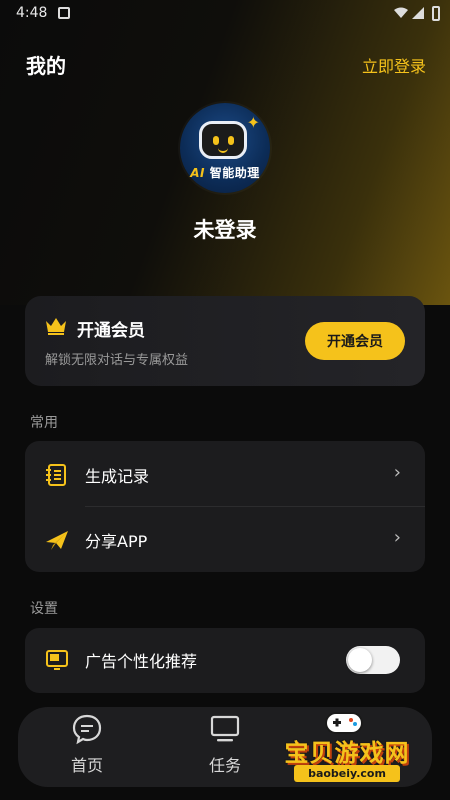 The height and width of the screenshot is (800, 450). Describe the element at coordinates (225, 728) in the screenshot. I see `monitor-icon` at that location.